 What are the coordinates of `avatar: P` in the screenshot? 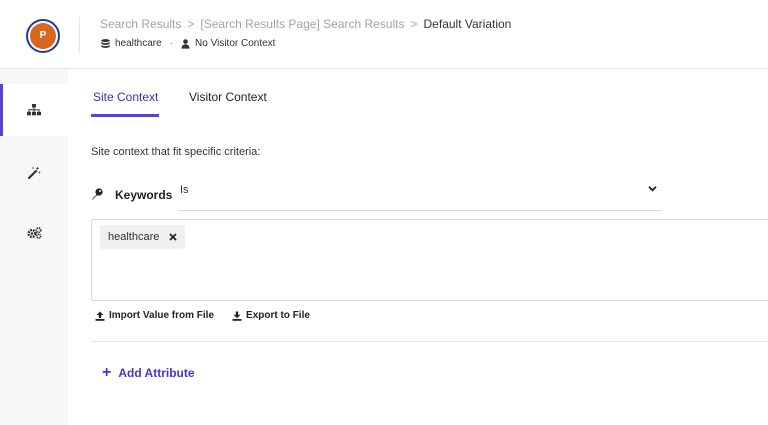 It's located at (43, 36).